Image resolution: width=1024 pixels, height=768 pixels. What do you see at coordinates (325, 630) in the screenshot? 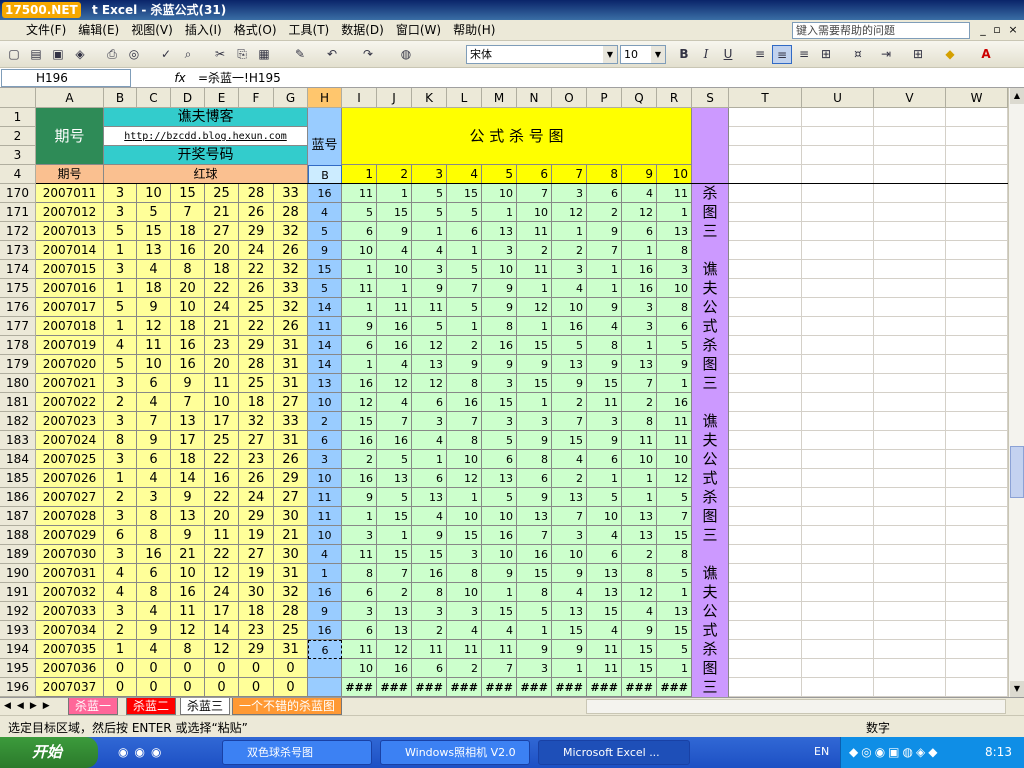
I see `blue-ball-cell: 16` at bounding box center [325, 630].